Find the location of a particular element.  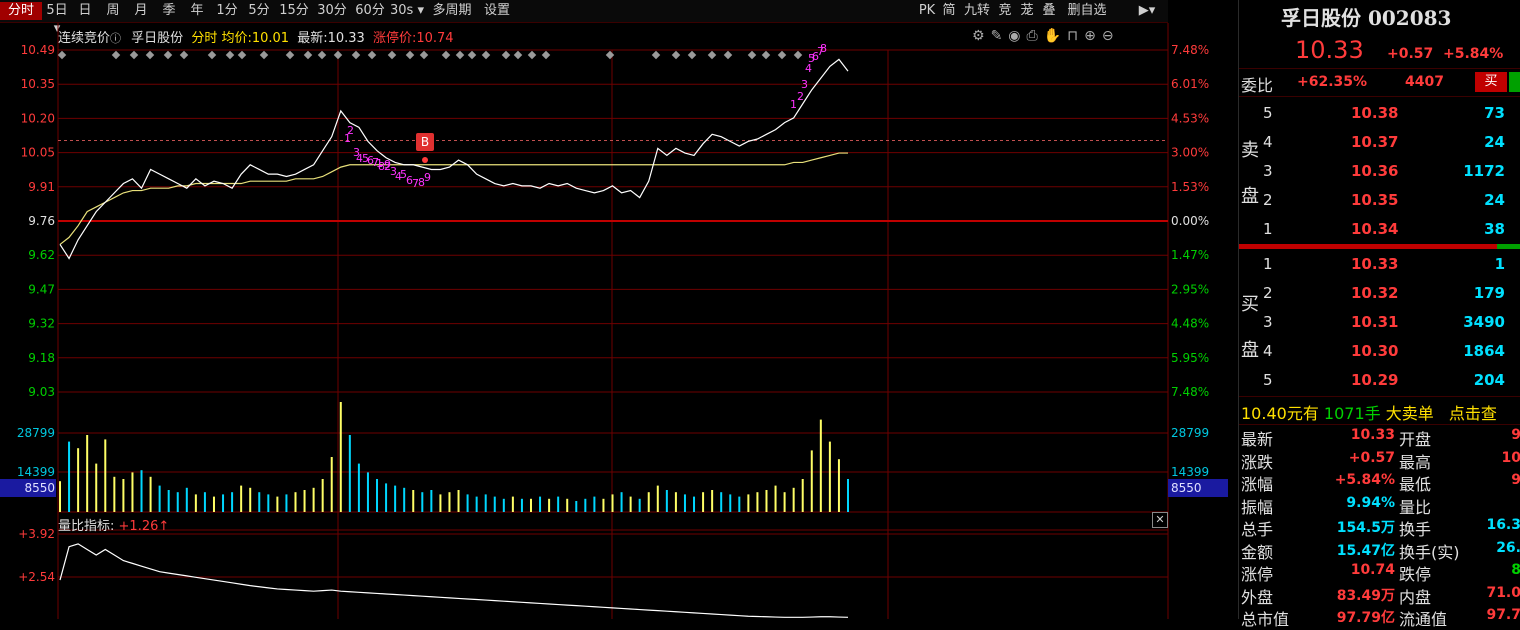

stat-label-7: 涨停 is located at coordinates (1257, 574).